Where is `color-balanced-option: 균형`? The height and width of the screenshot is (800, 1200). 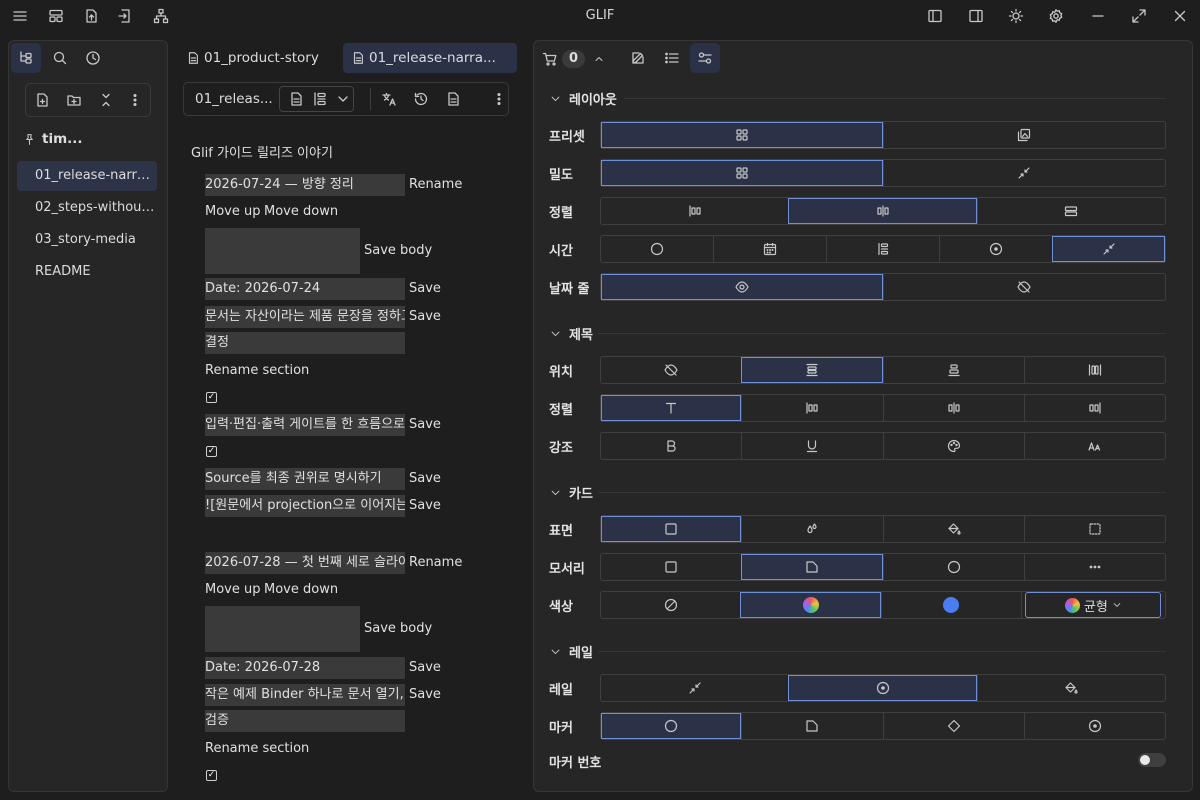
color-balanced-option: 균형 is located at coordinates (1092, 605).